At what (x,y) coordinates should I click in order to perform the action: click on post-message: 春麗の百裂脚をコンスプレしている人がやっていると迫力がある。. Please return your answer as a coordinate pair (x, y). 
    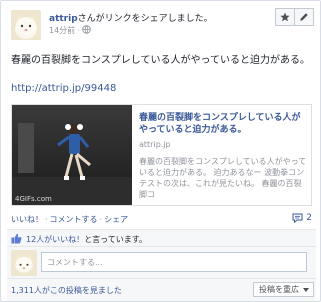
    Looking at the image, I should click on (160, 60).